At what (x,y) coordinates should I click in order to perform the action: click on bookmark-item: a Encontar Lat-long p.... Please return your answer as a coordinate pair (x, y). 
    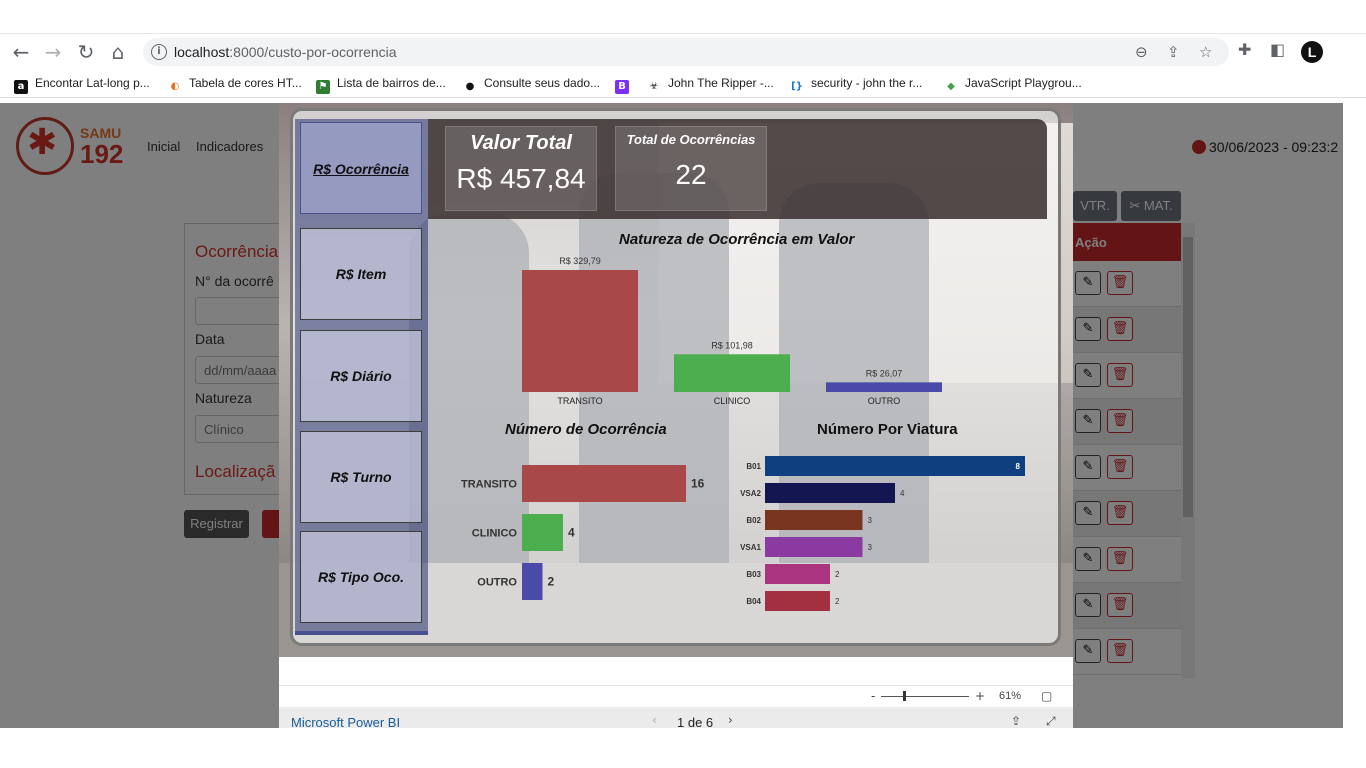
    Looking at the image, I should click on (82, 85).